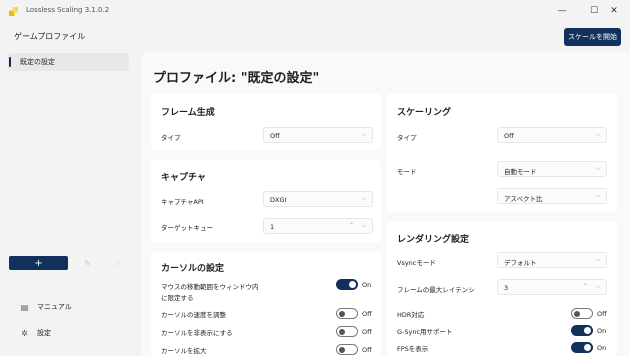 The width and height of the screenshot is (630, 356). I want to click on frame-generation-title: フレーム生成, so click(188, 113).